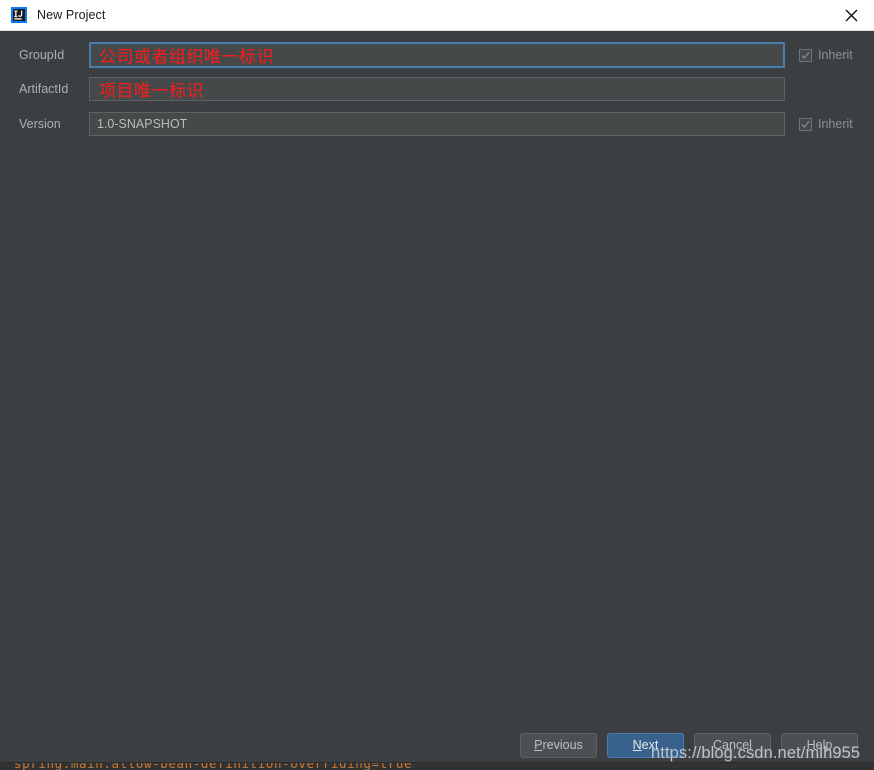  I want to click on groupid-input, so click(437, 55).